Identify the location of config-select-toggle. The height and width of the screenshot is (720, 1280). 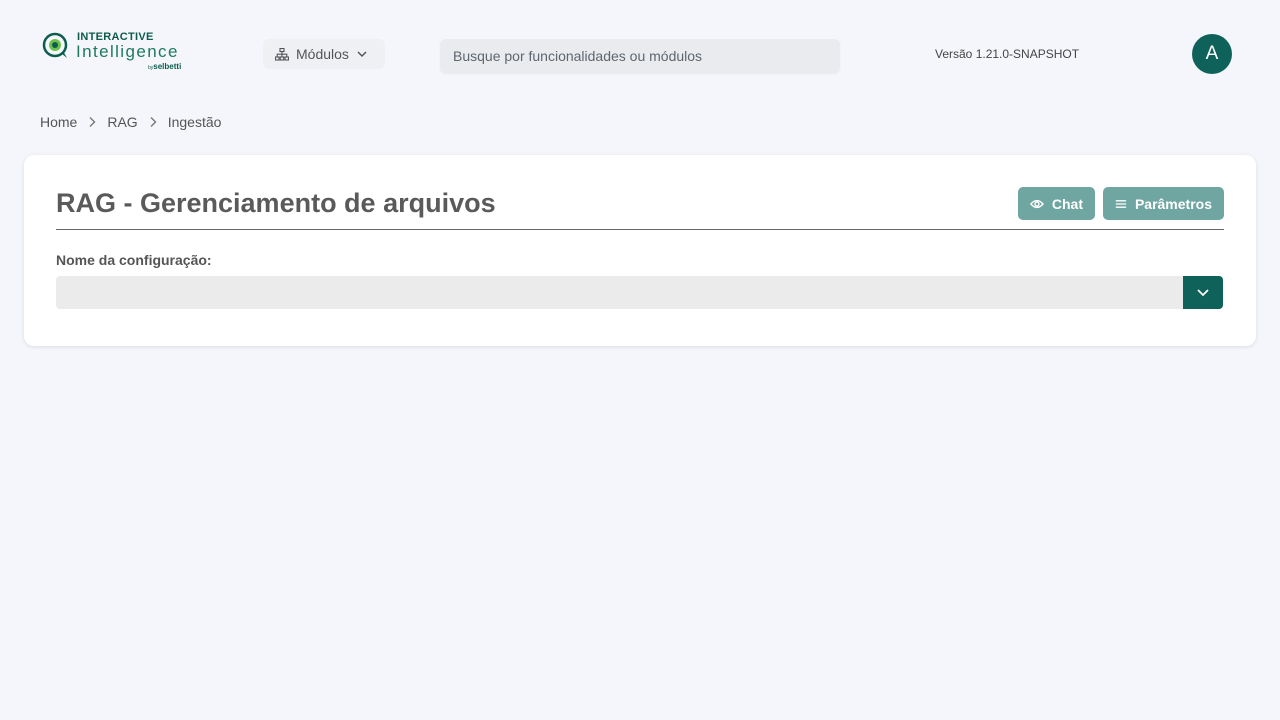
(1203, 292).